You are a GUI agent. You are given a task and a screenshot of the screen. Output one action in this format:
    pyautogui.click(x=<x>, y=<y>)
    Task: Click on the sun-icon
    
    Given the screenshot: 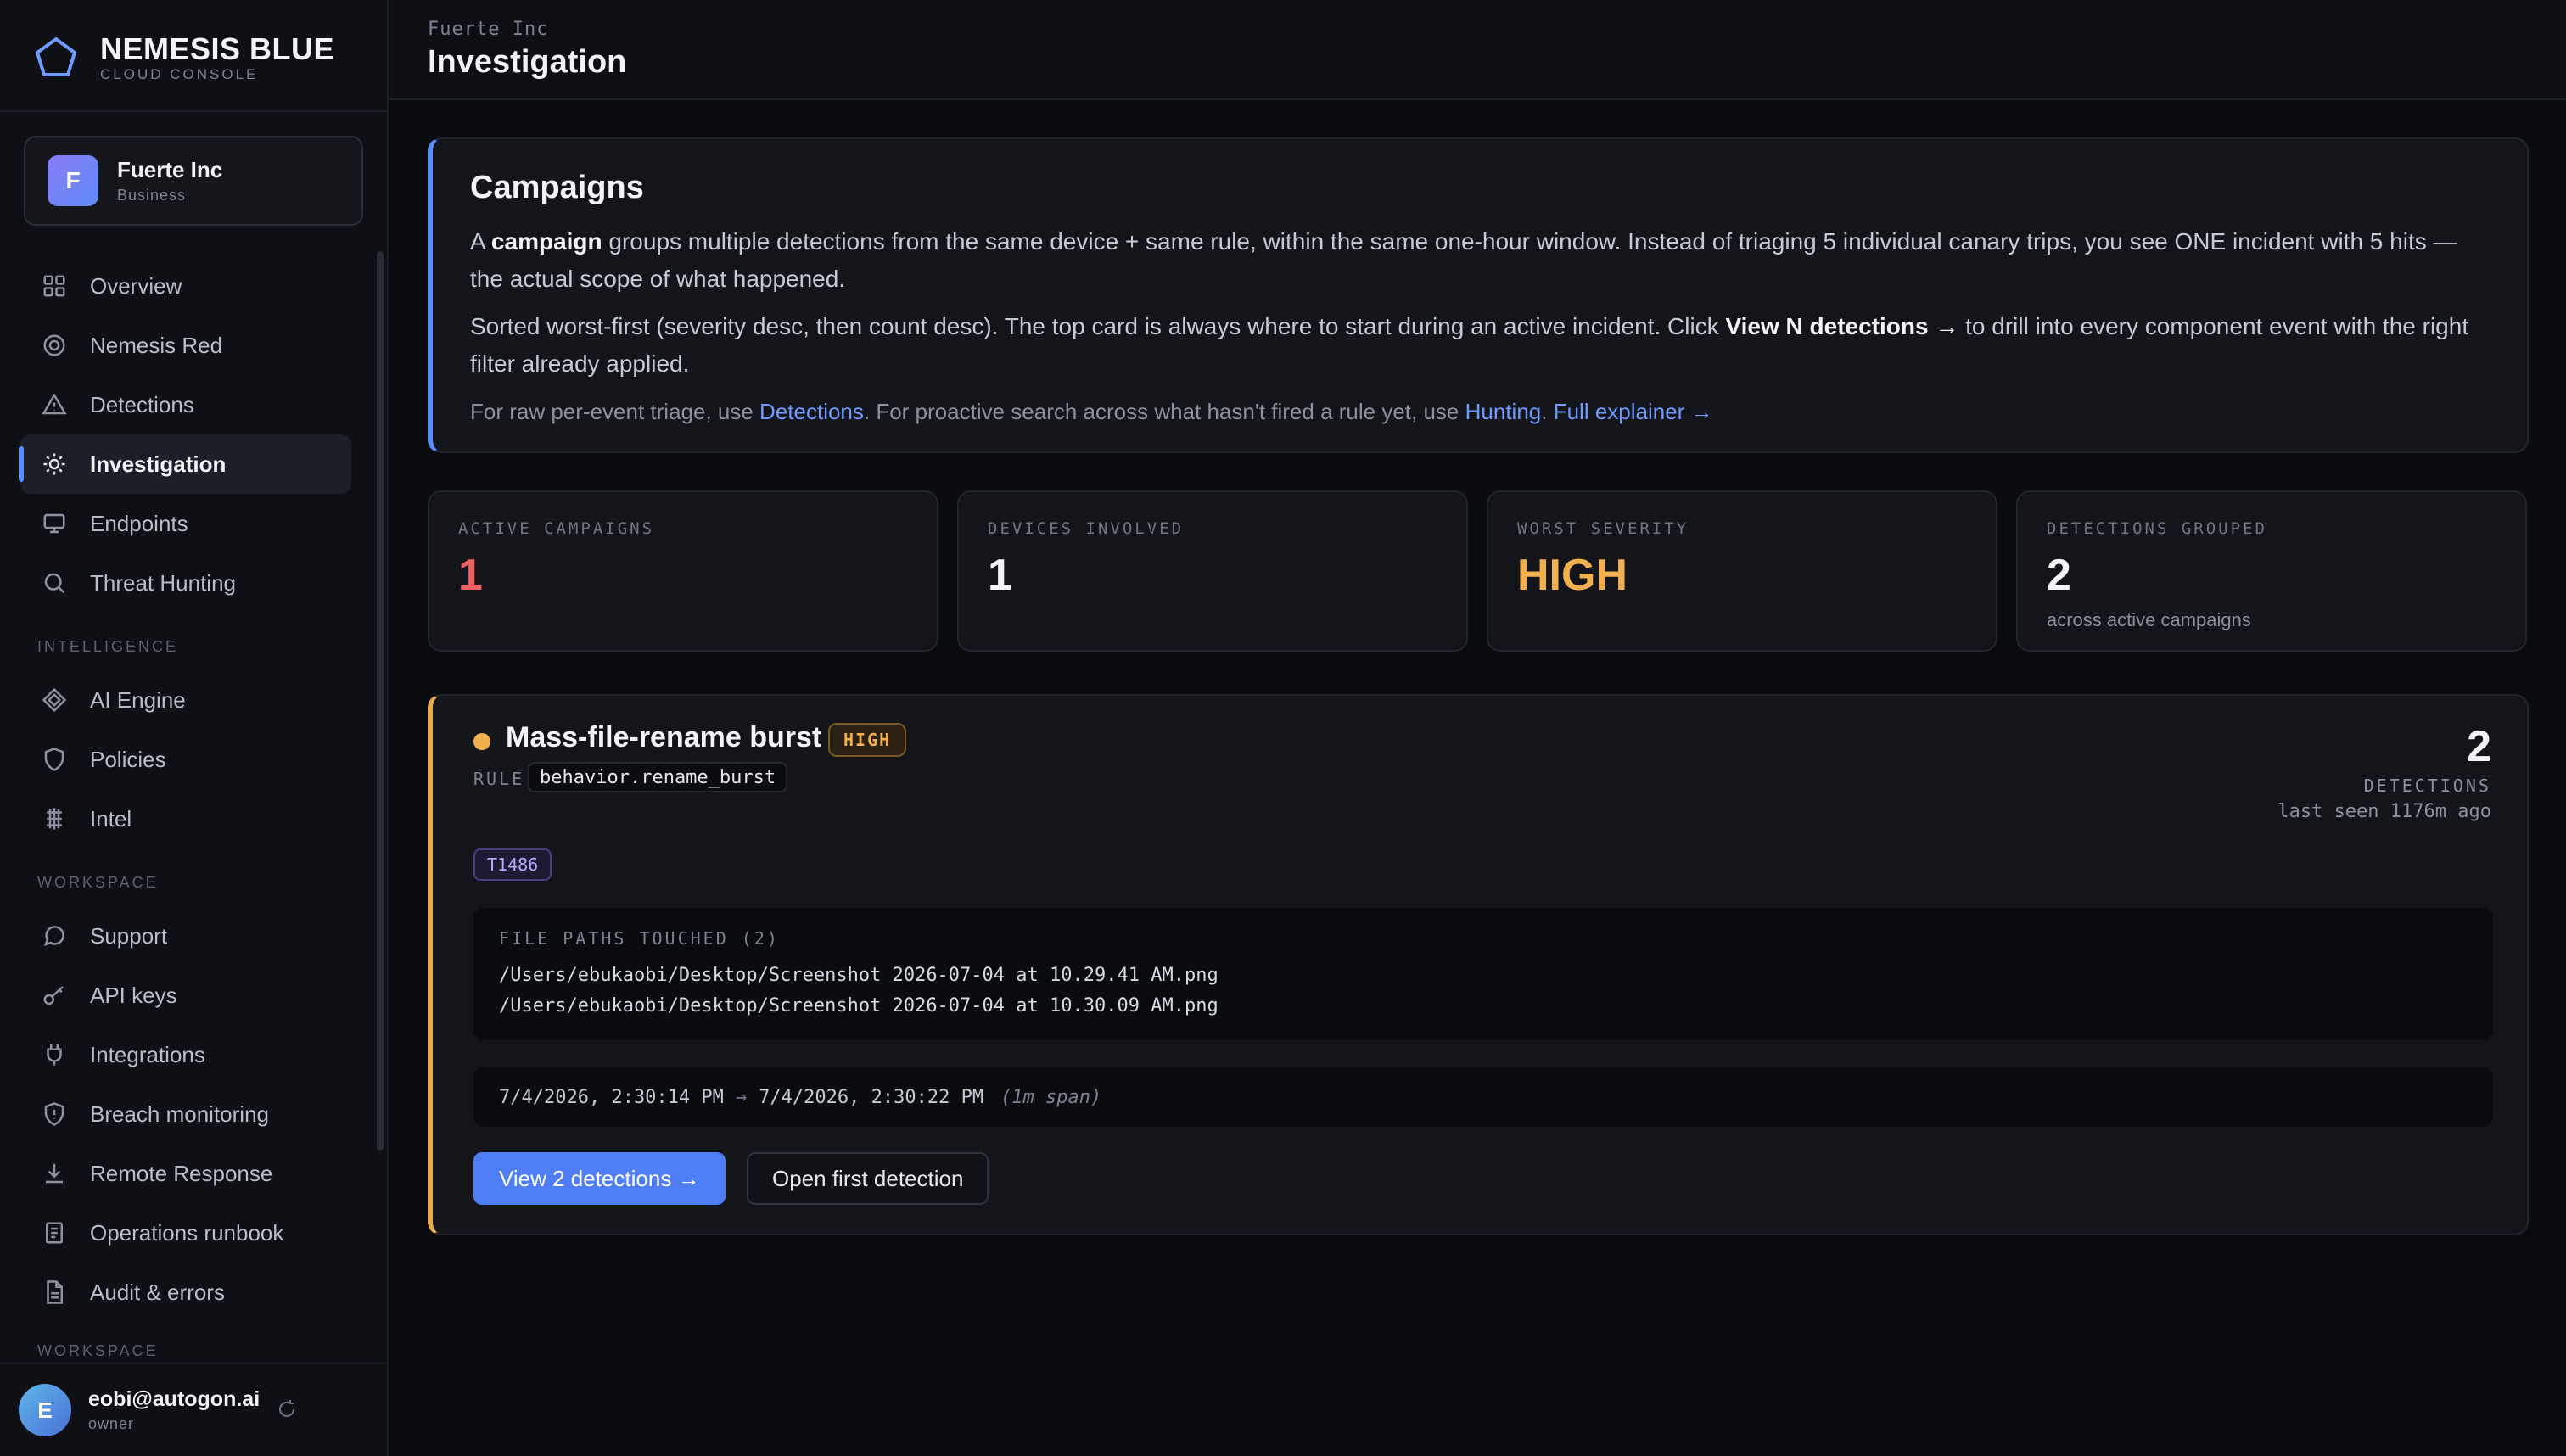 What is the action you would take?
    pyautogui.click(x=54, y=464)
    